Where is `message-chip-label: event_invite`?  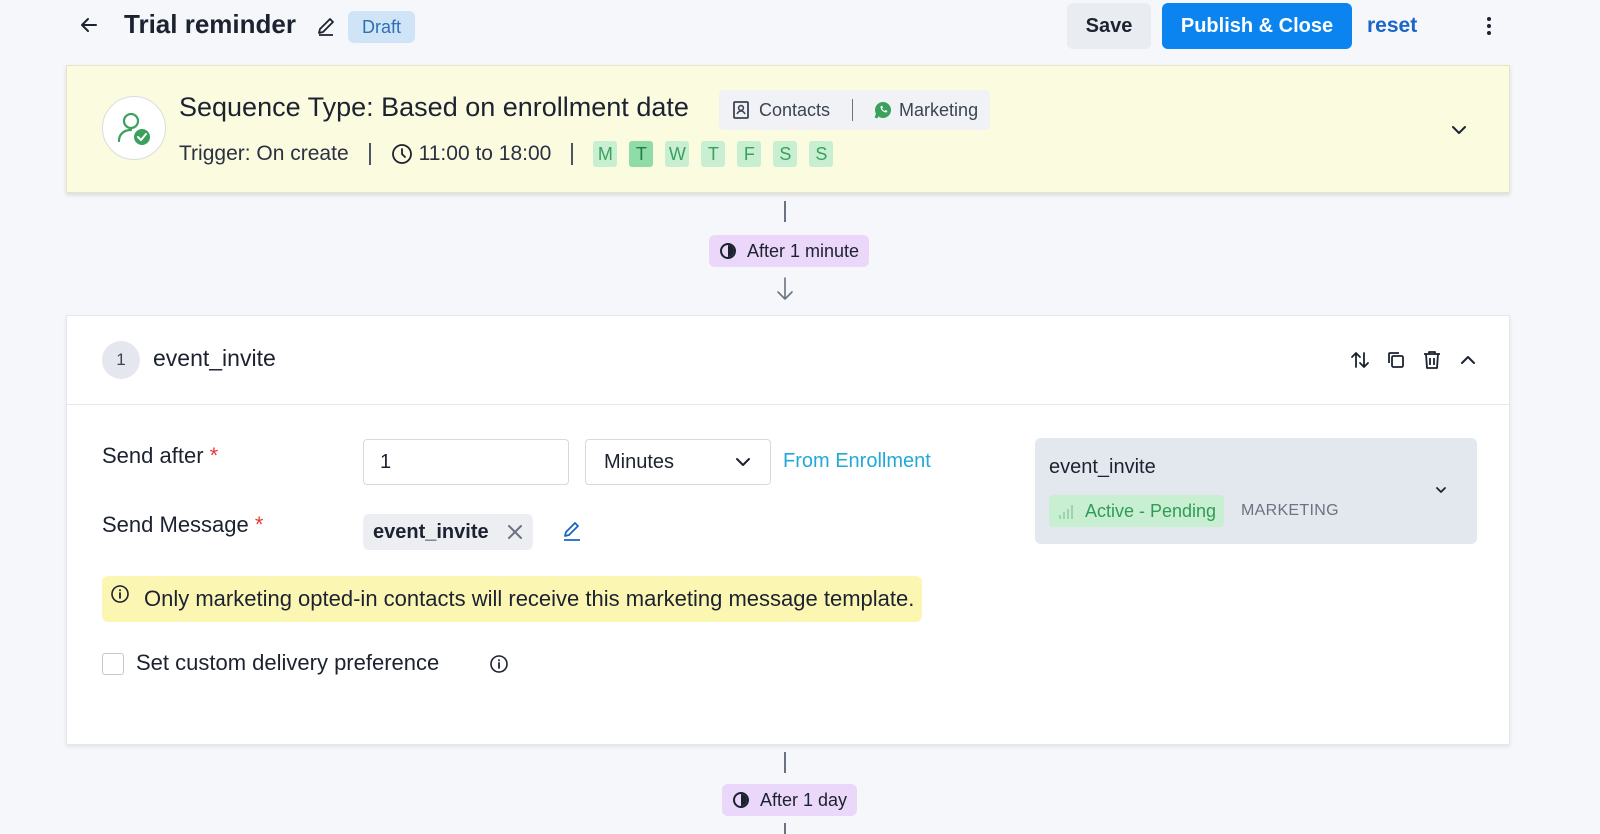
message-chip-label: event_invite is located at coordinates (431, 531).